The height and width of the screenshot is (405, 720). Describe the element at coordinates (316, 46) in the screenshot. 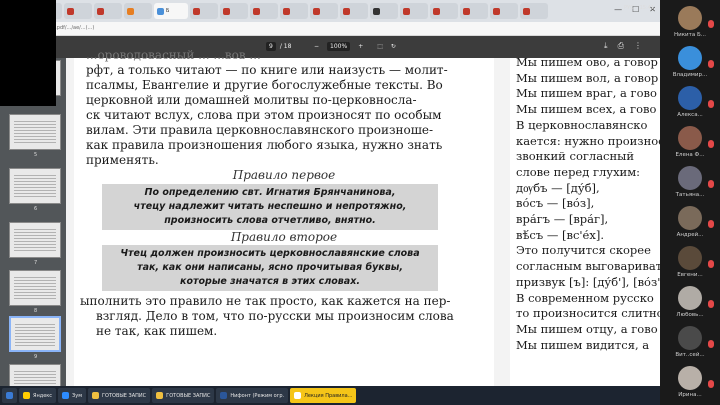

I see `zoom-out-icon: −` at that location.